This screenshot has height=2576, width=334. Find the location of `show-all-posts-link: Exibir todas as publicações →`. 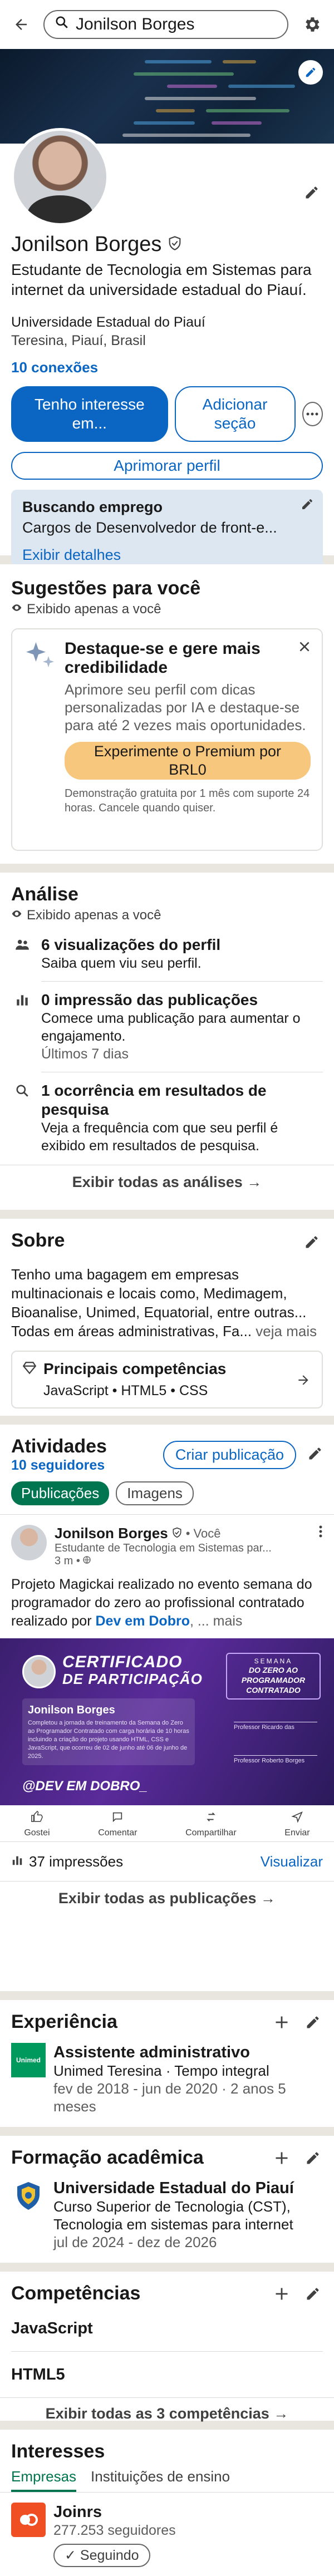

show-all-posts-link: Exibir todas as publicações → is located at coordinates (167, 1898).